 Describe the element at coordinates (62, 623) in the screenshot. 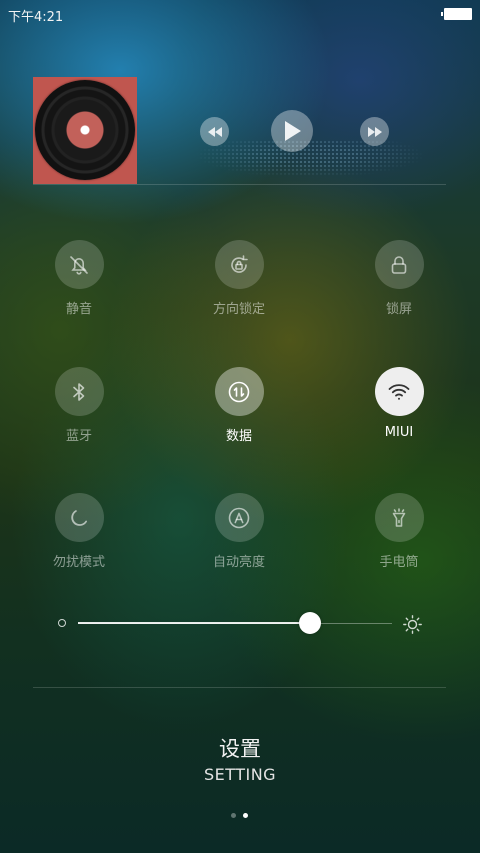

I see `brightness-low-icon` at that location.